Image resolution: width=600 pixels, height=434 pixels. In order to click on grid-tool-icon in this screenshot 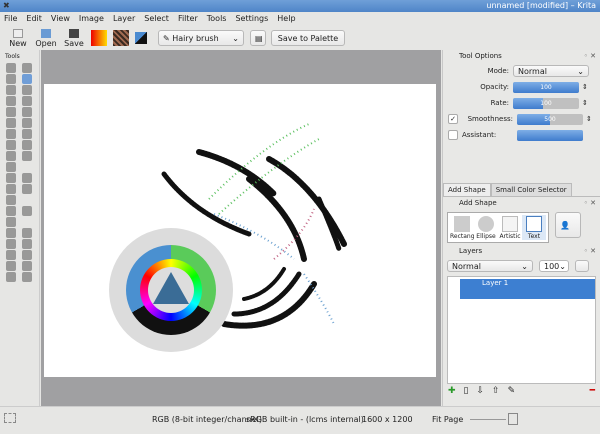, I will do `click(27, 233)`.